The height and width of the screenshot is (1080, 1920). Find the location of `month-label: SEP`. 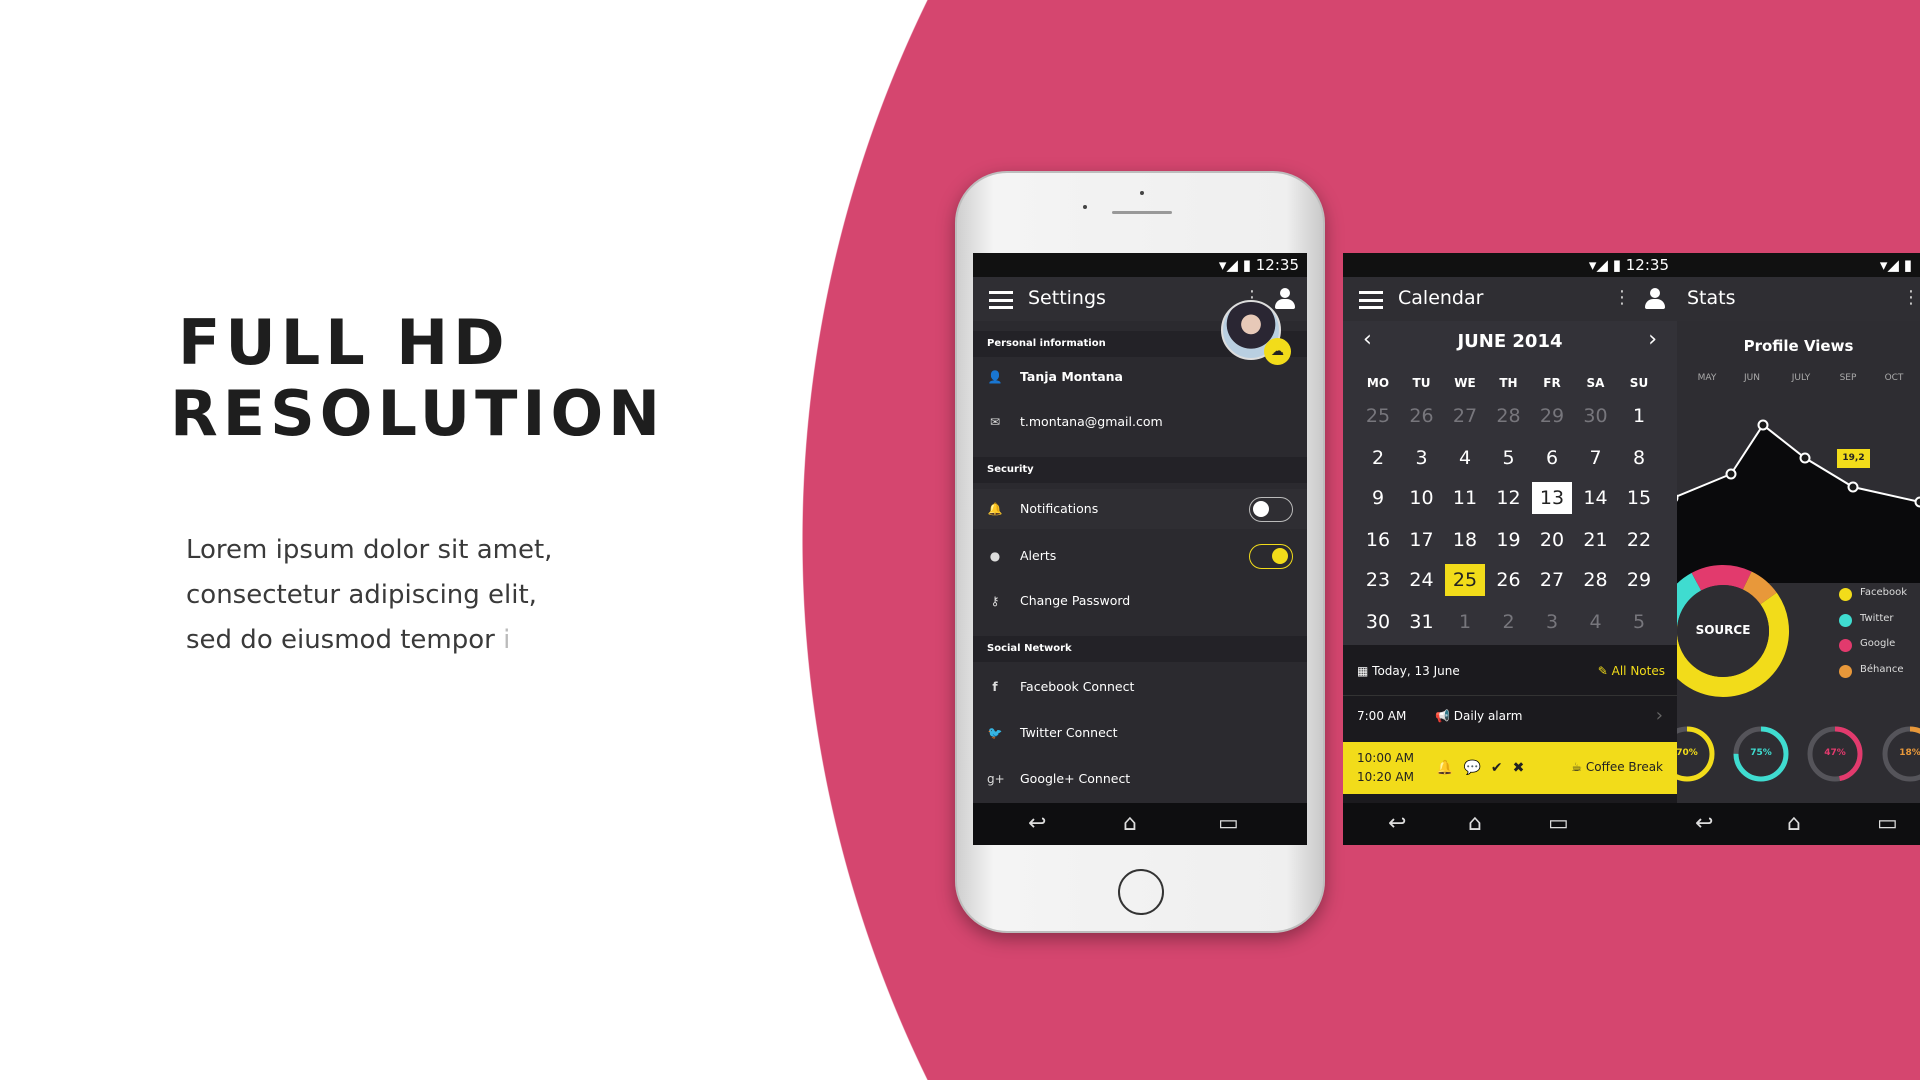

month-label: SEP is located at coordinates (1848, 378).